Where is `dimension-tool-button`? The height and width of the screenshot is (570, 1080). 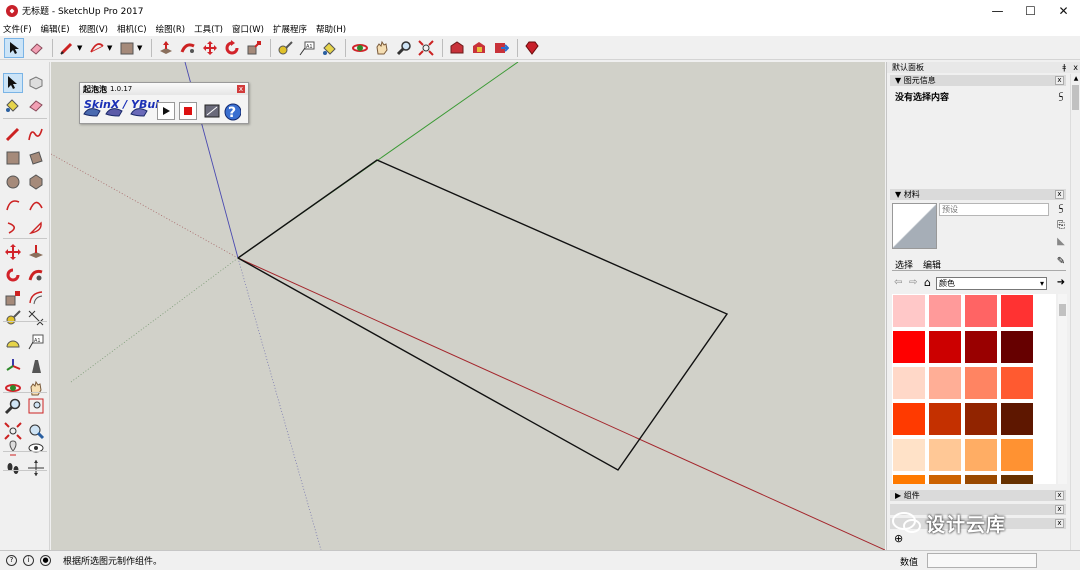 dimension-tool-button is located at coordinates (36, 318).